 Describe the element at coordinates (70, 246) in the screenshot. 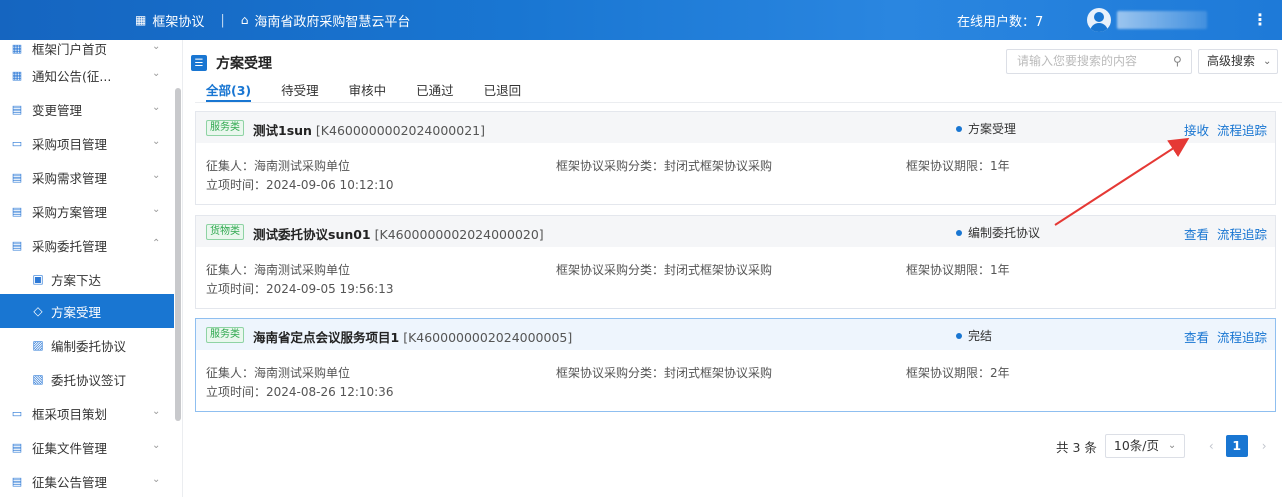

I see `sidebar-item-label: 采购委托管理` at that location.